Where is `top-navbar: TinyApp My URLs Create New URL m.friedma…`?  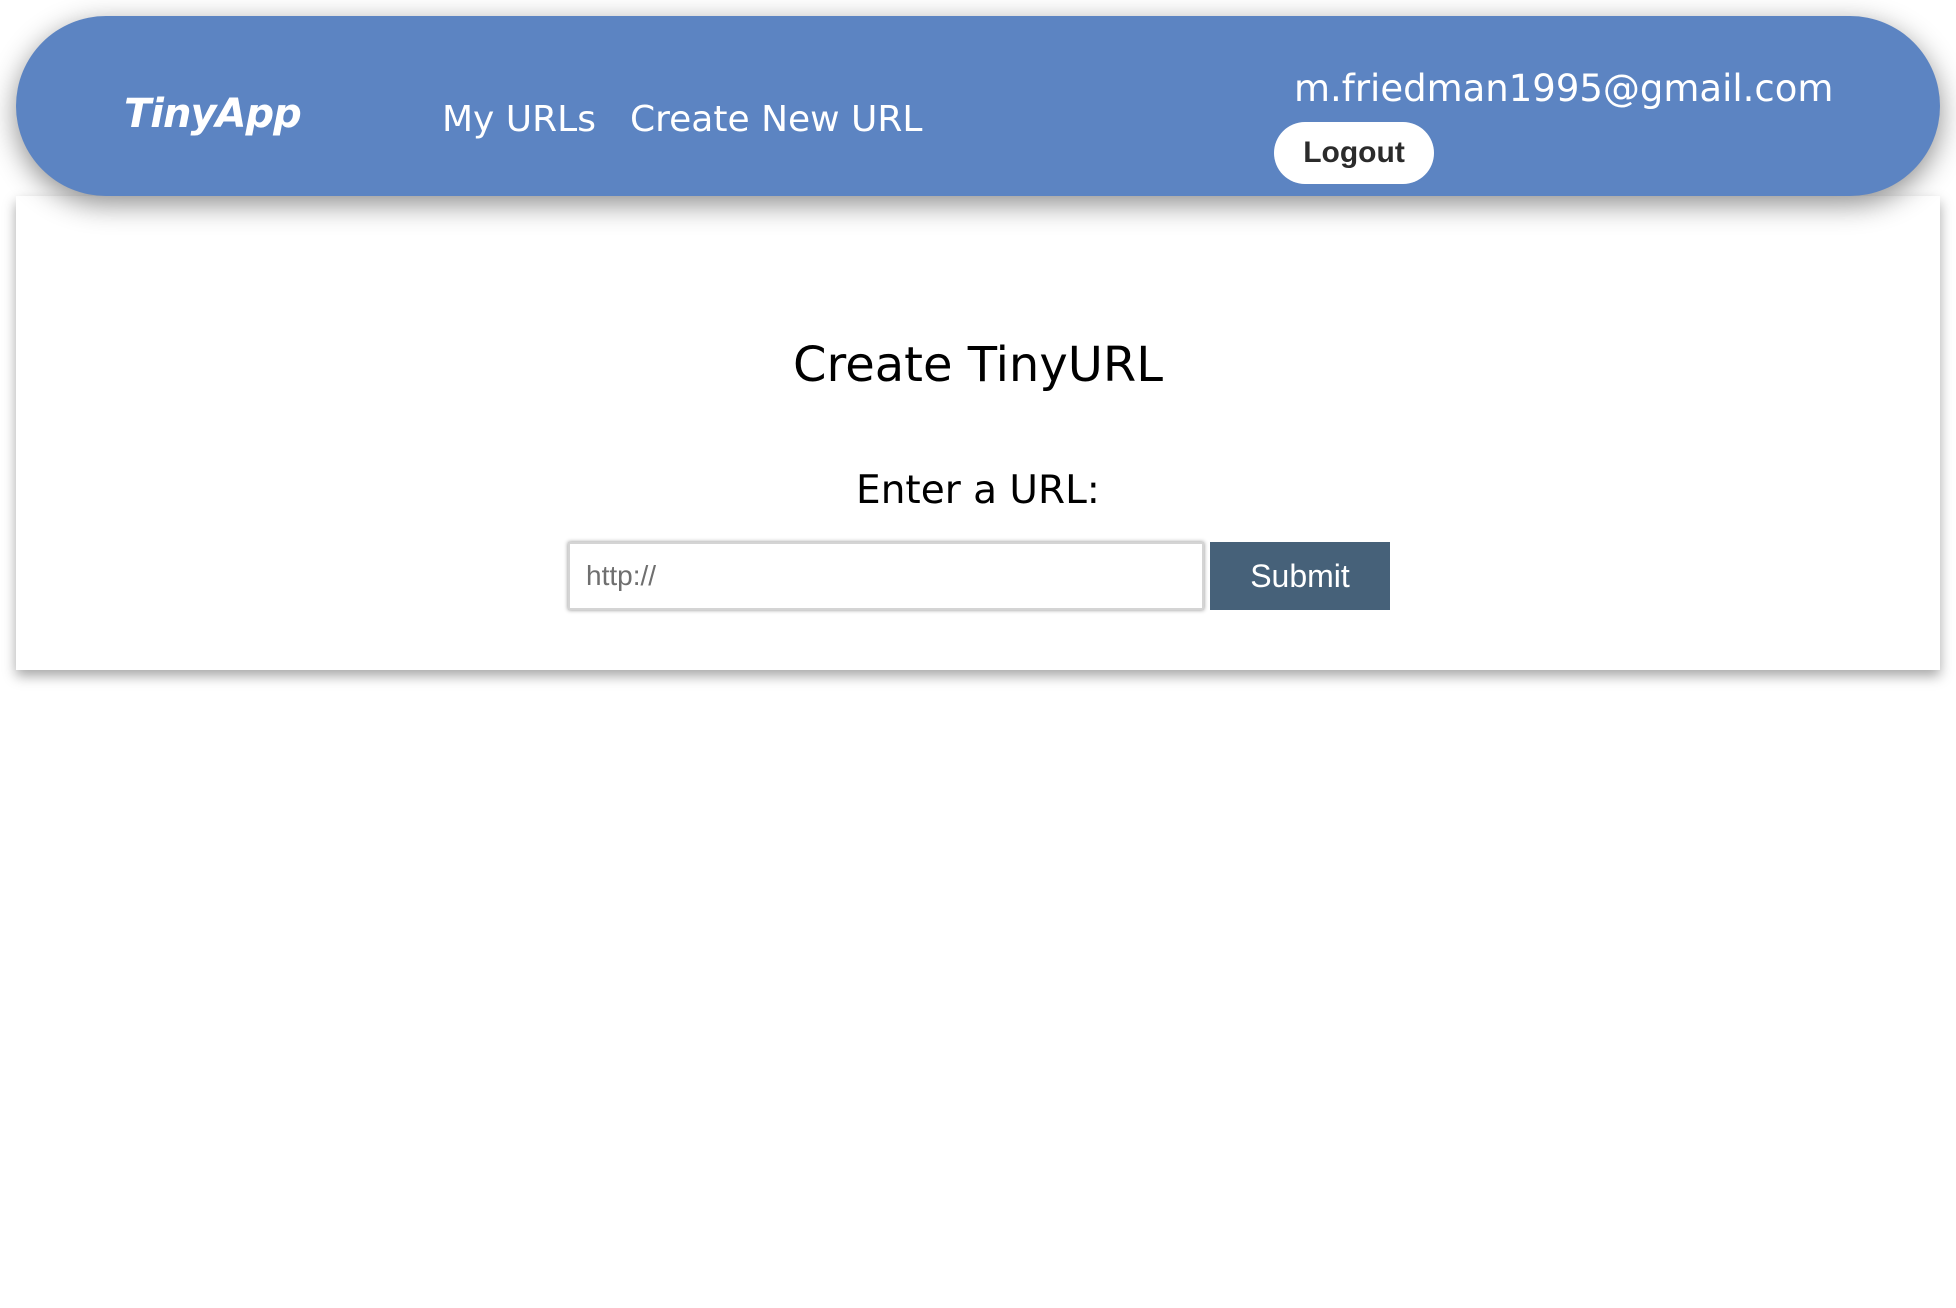
top-navbar: TinyApp My URLs Create New URL m.friedma… is located at coordinates (978, 106).